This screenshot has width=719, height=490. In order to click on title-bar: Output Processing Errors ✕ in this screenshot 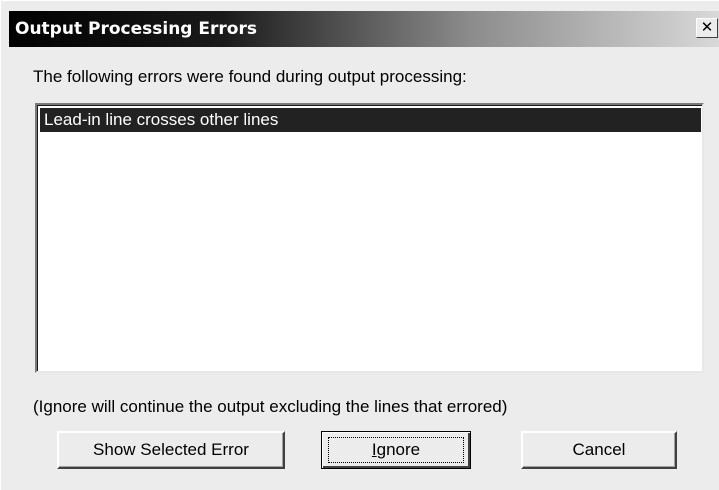, I will do `click(364, 29)`.